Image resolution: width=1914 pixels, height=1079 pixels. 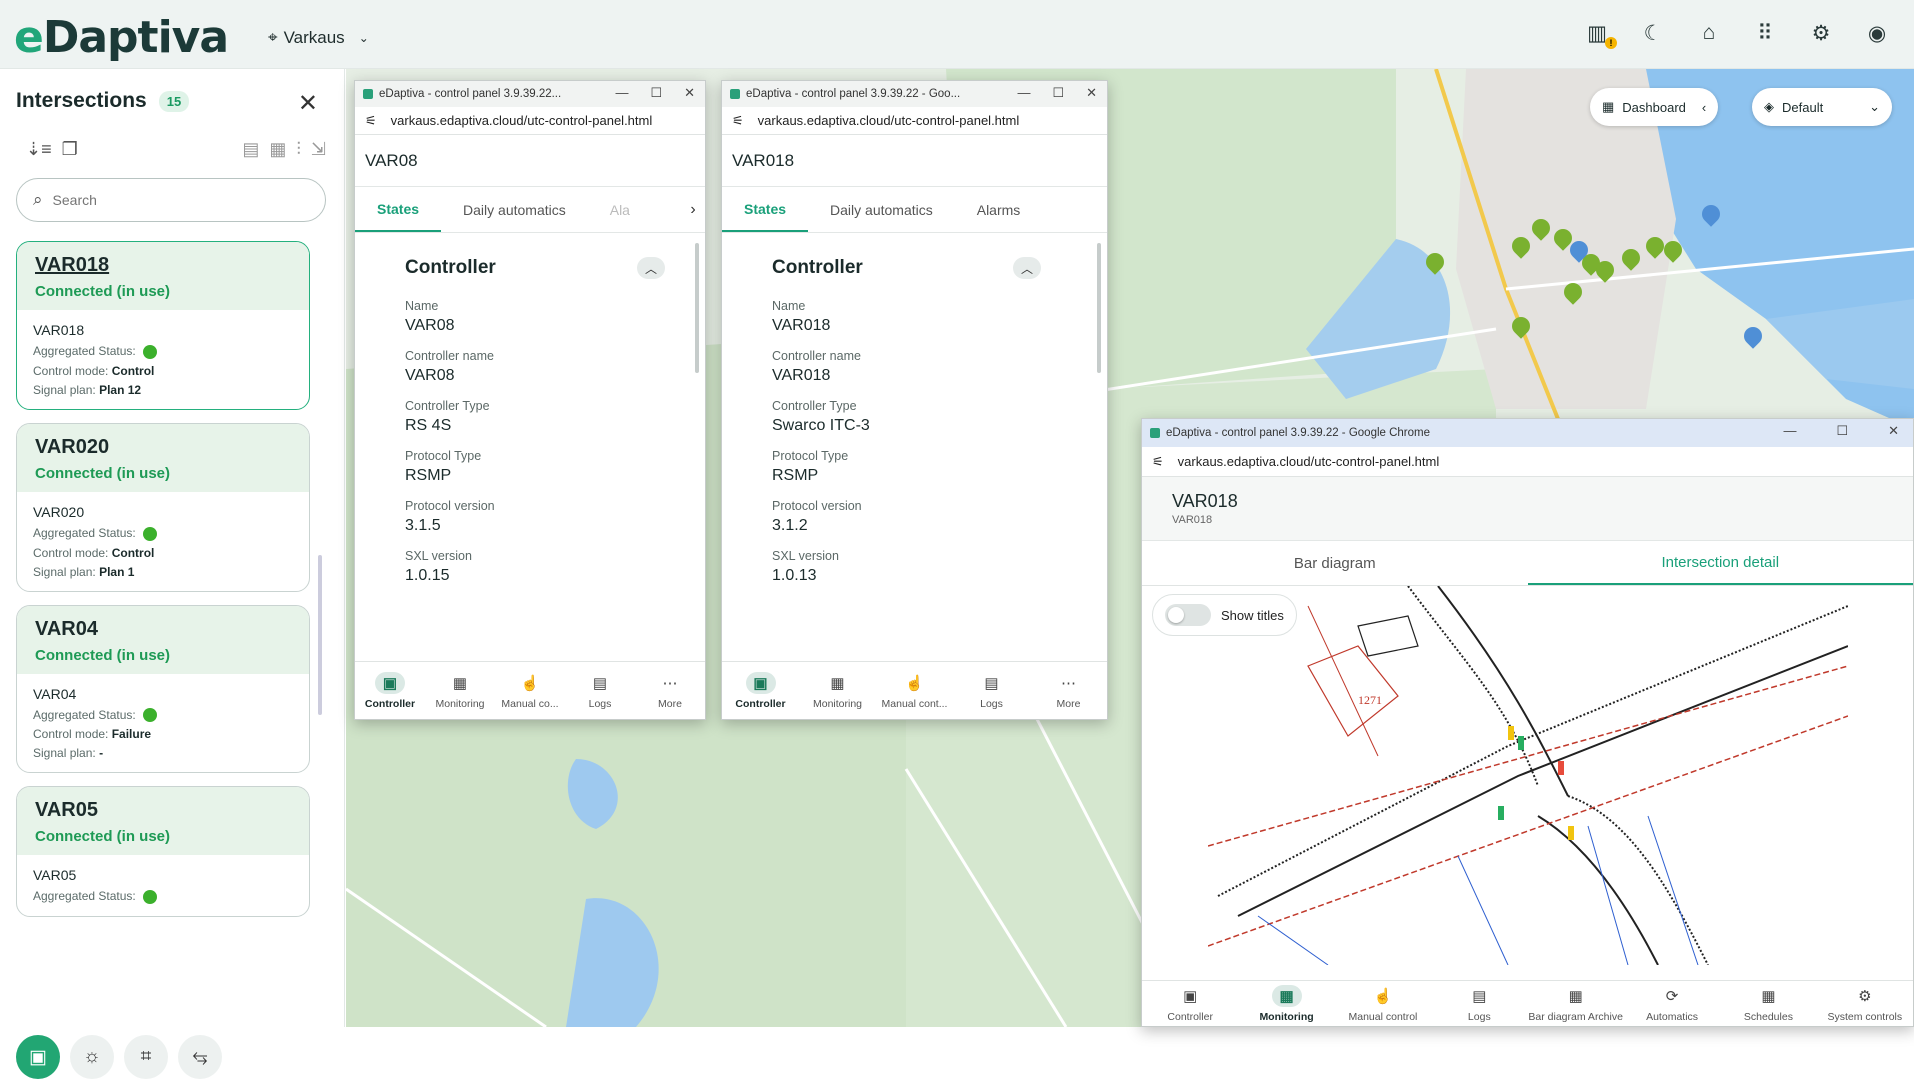 I want to click on footer-automatics: ⟳ Automatics, so click(x=1672, y=1003).